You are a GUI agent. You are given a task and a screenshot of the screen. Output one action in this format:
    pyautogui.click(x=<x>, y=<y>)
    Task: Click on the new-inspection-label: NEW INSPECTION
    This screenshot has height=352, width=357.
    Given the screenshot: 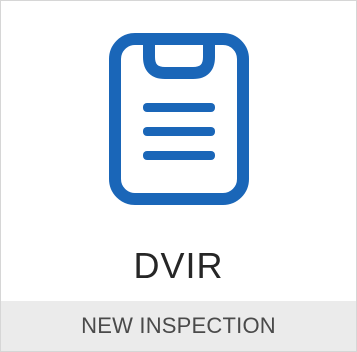 What is the action you would take?
    pyautogui.click(x=178, y=325)
    